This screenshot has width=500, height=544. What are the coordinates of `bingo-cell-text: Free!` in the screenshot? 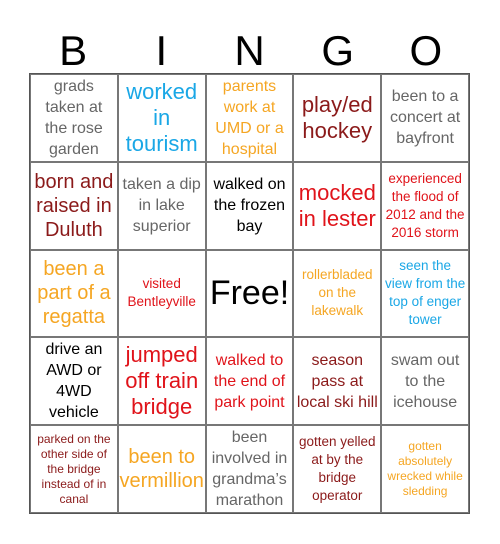 It's located at (249, 293).